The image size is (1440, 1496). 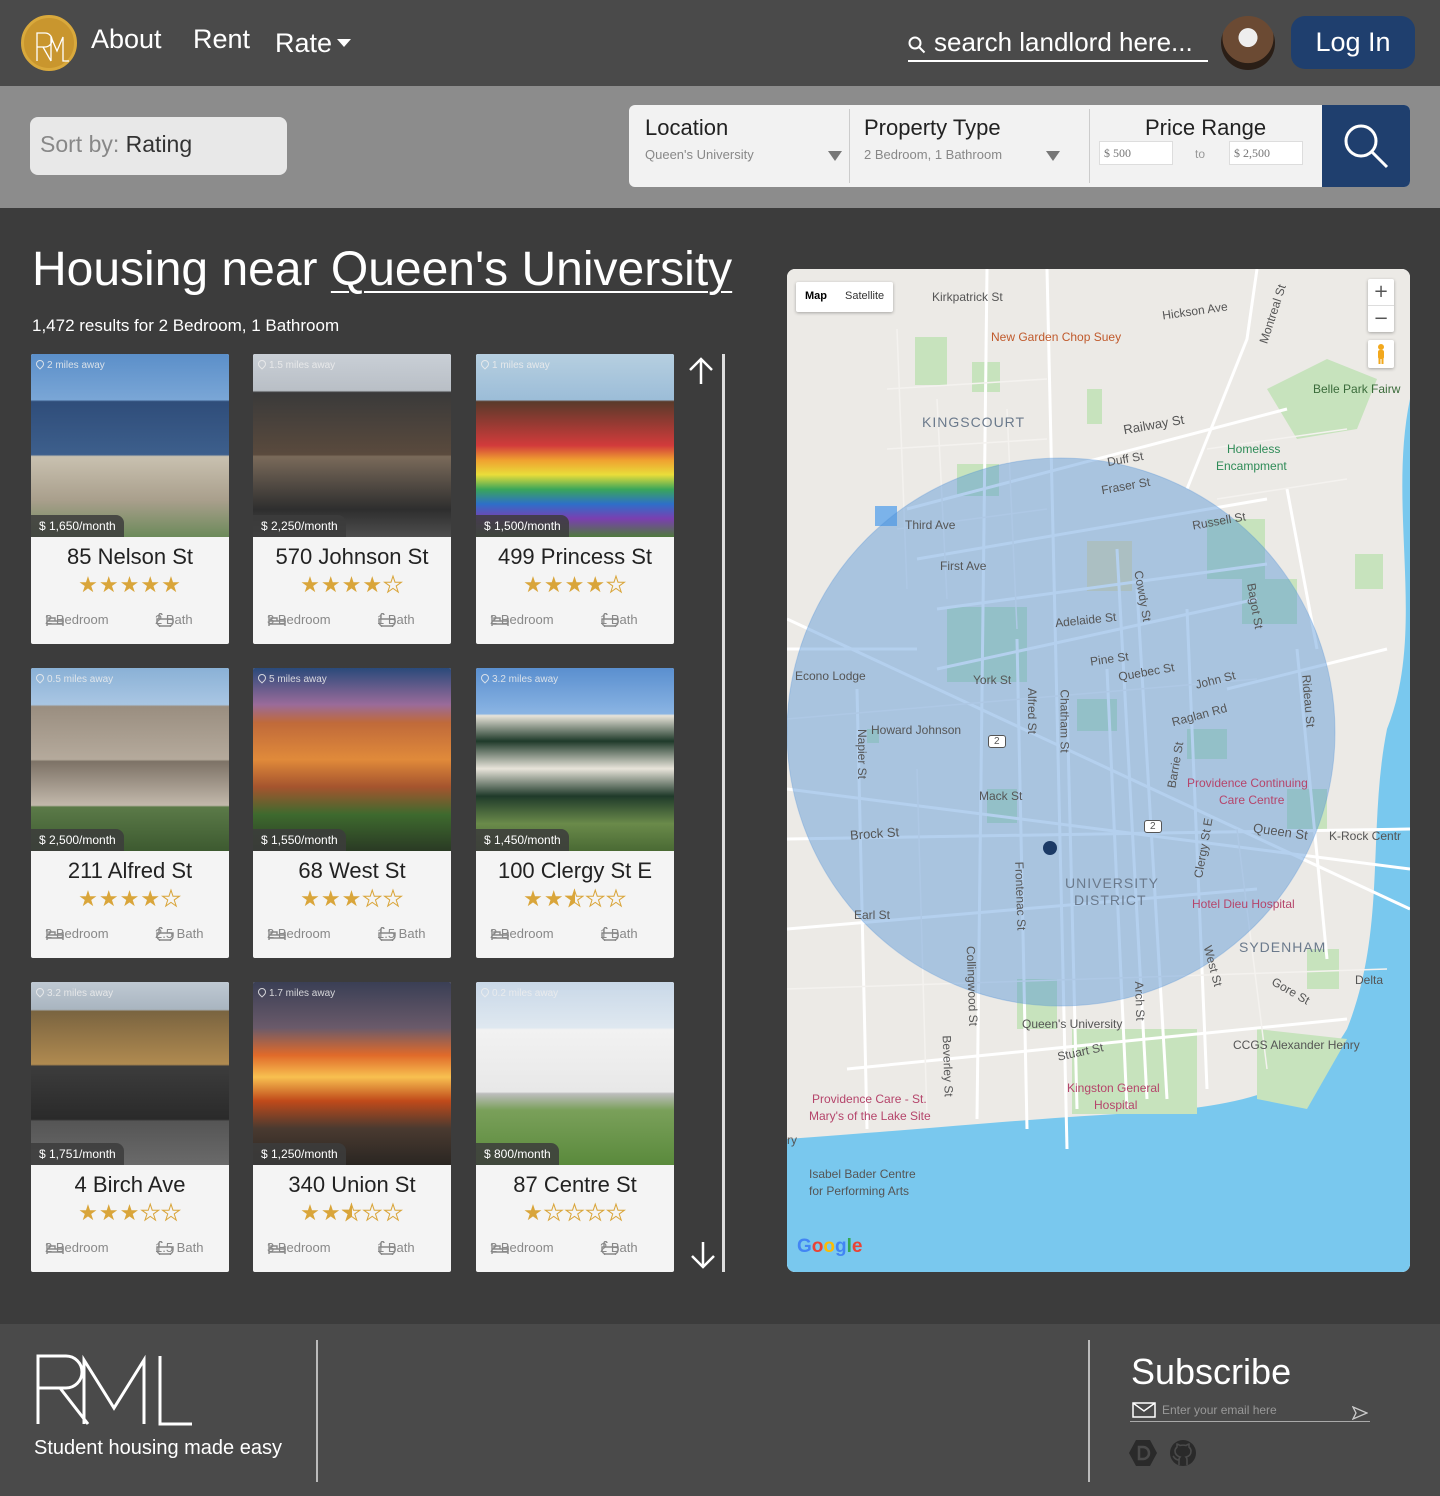 I want to click on map-poi-label: New Garden Chop Suey, so click(x=1056, y=337).